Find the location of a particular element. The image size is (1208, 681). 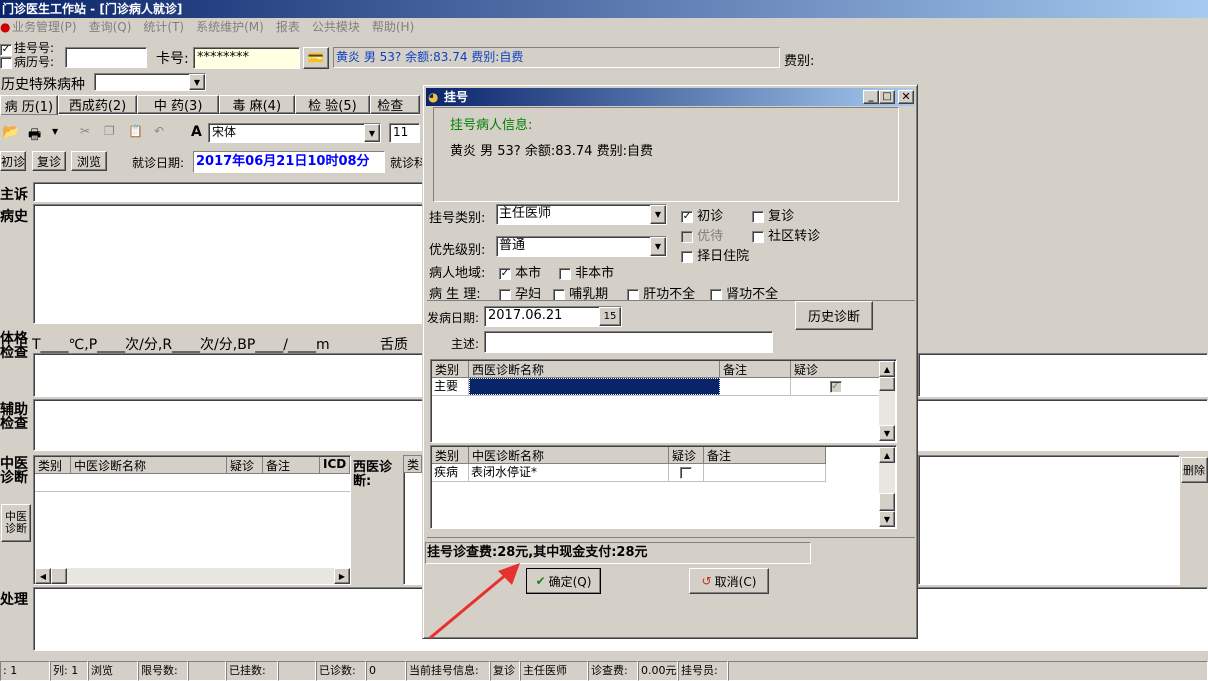

fee-type-label: 费别: is located at coordinates (799, 61).